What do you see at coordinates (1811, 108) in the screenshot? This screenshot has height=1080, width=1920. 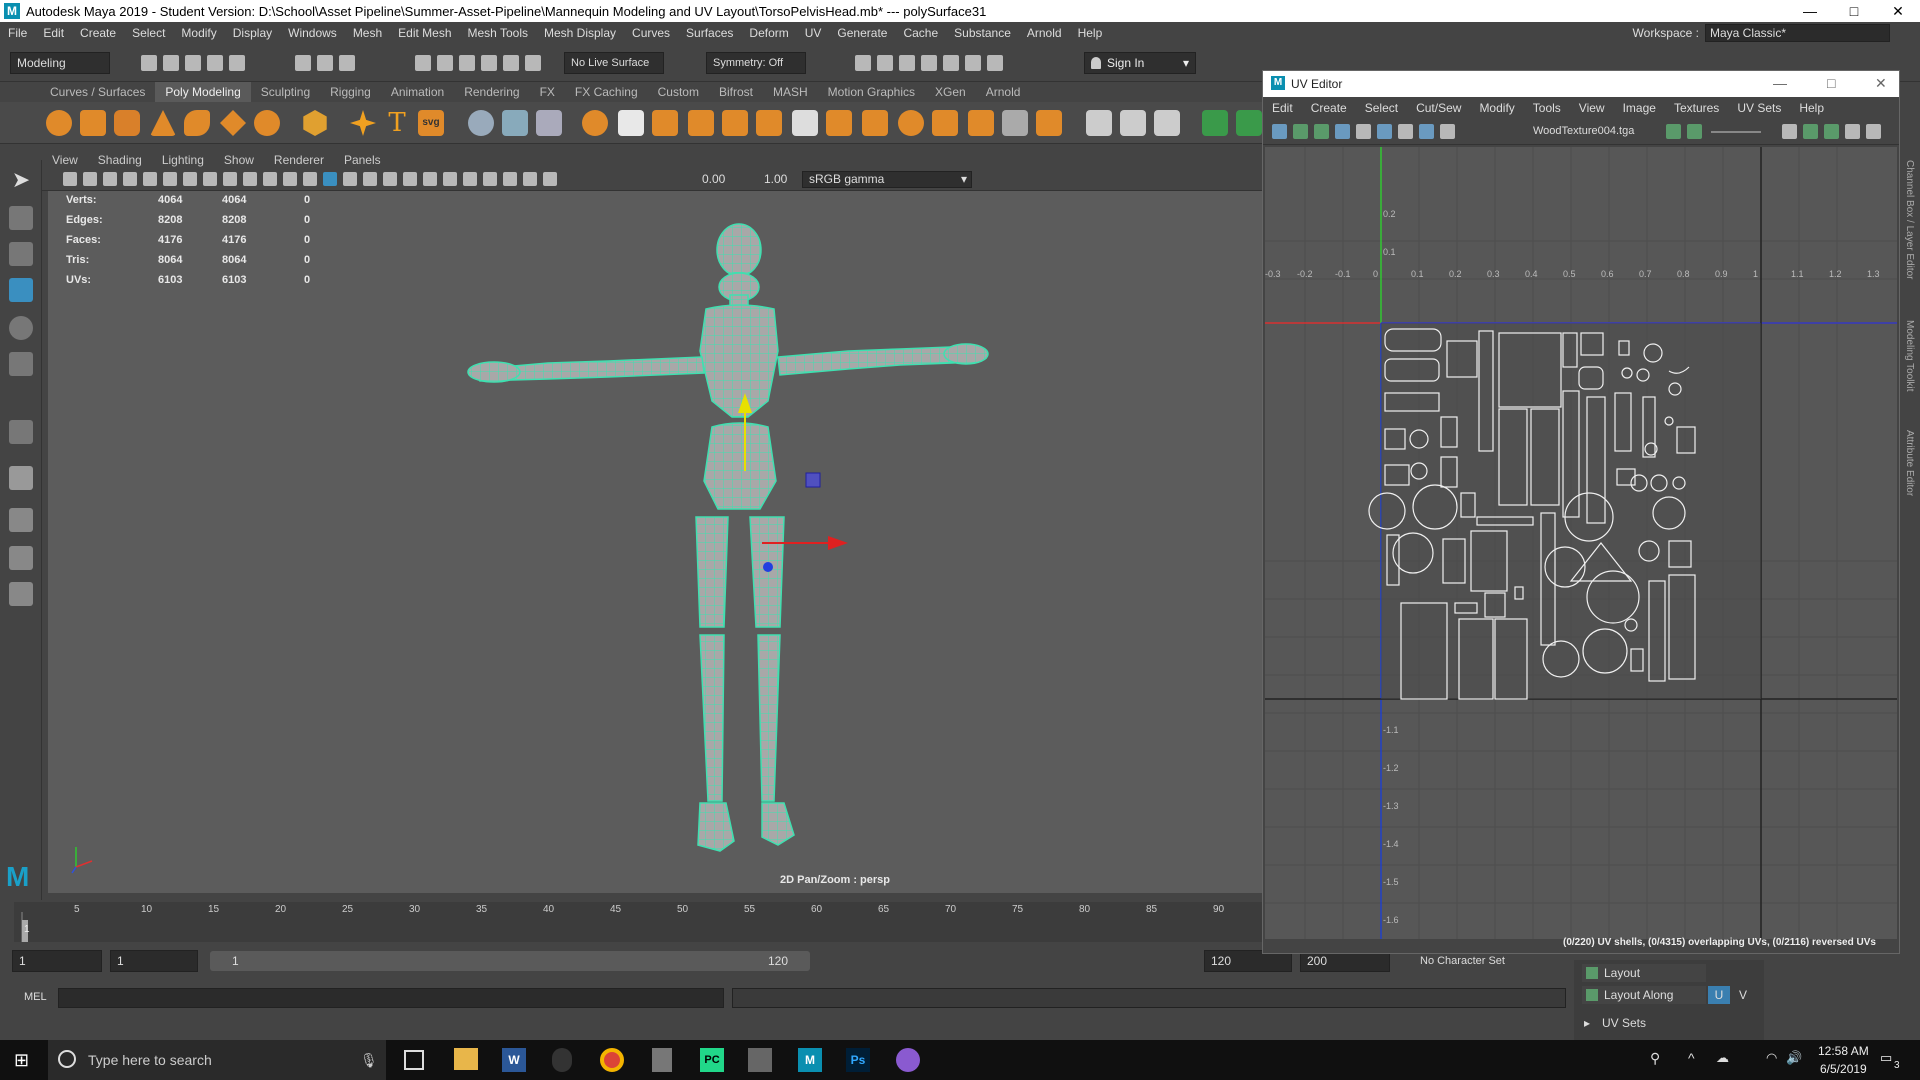 I see `uv-menu-help: Help` at bounding box center [1811, 108].